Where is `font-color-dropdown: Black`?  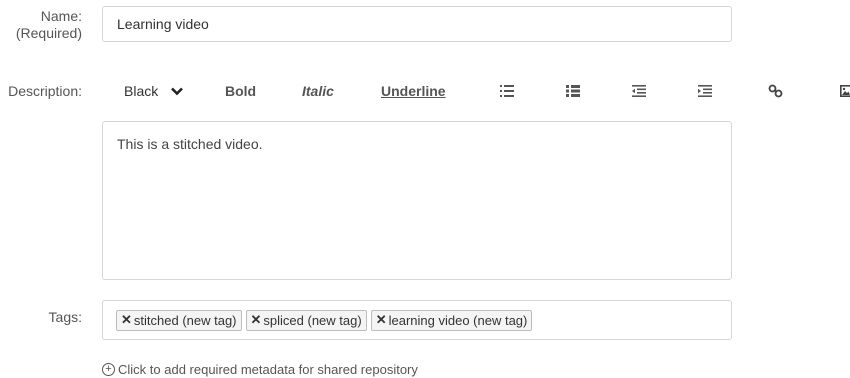 font-color-dropdown: Black is located at coordinates (154, 91).